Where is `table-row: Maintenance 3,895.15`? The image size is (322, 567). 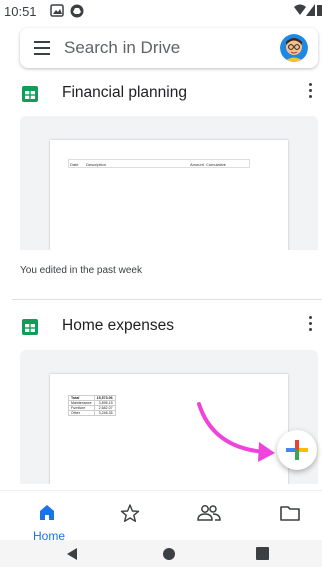
table-row: Maintenance 3,895.15 is located at coordinates (92, 403).